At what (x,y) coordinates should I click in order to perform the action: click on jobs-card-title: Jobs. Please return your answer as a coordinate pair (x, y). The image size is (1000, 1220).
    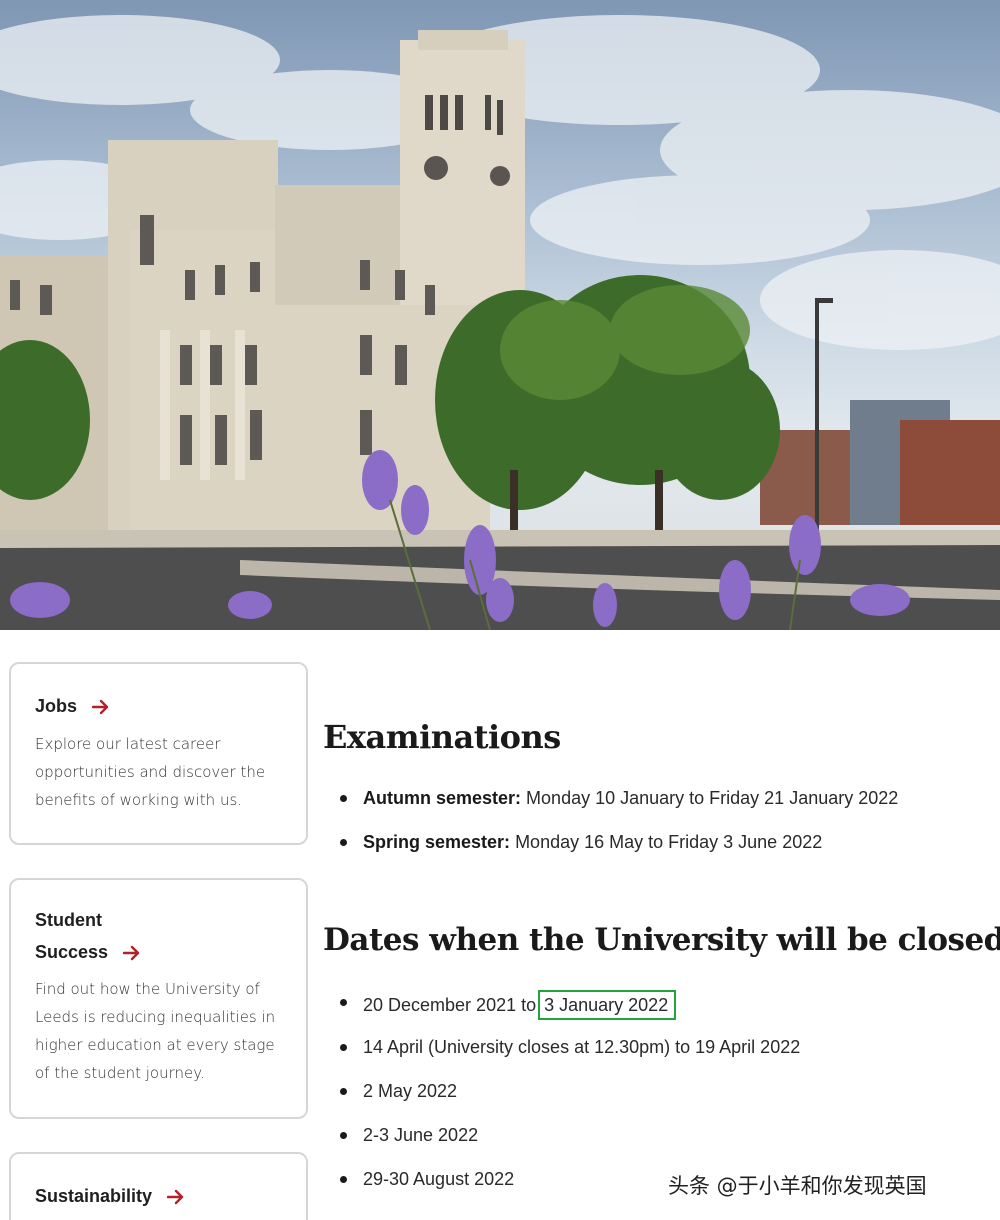
    Looking at the image, I should click on (72, 706).